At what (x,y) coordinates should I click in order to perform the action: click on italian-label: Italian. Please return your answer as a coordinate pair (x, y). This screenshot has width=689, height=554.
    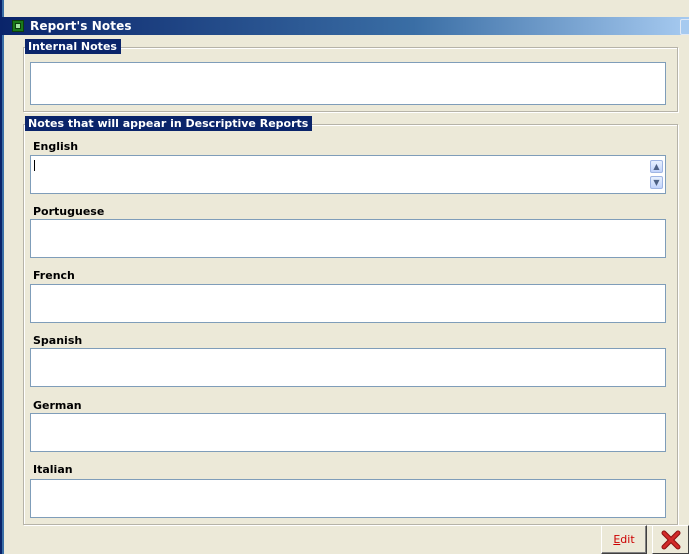
    Looking at the image, I should click on (53, 469).